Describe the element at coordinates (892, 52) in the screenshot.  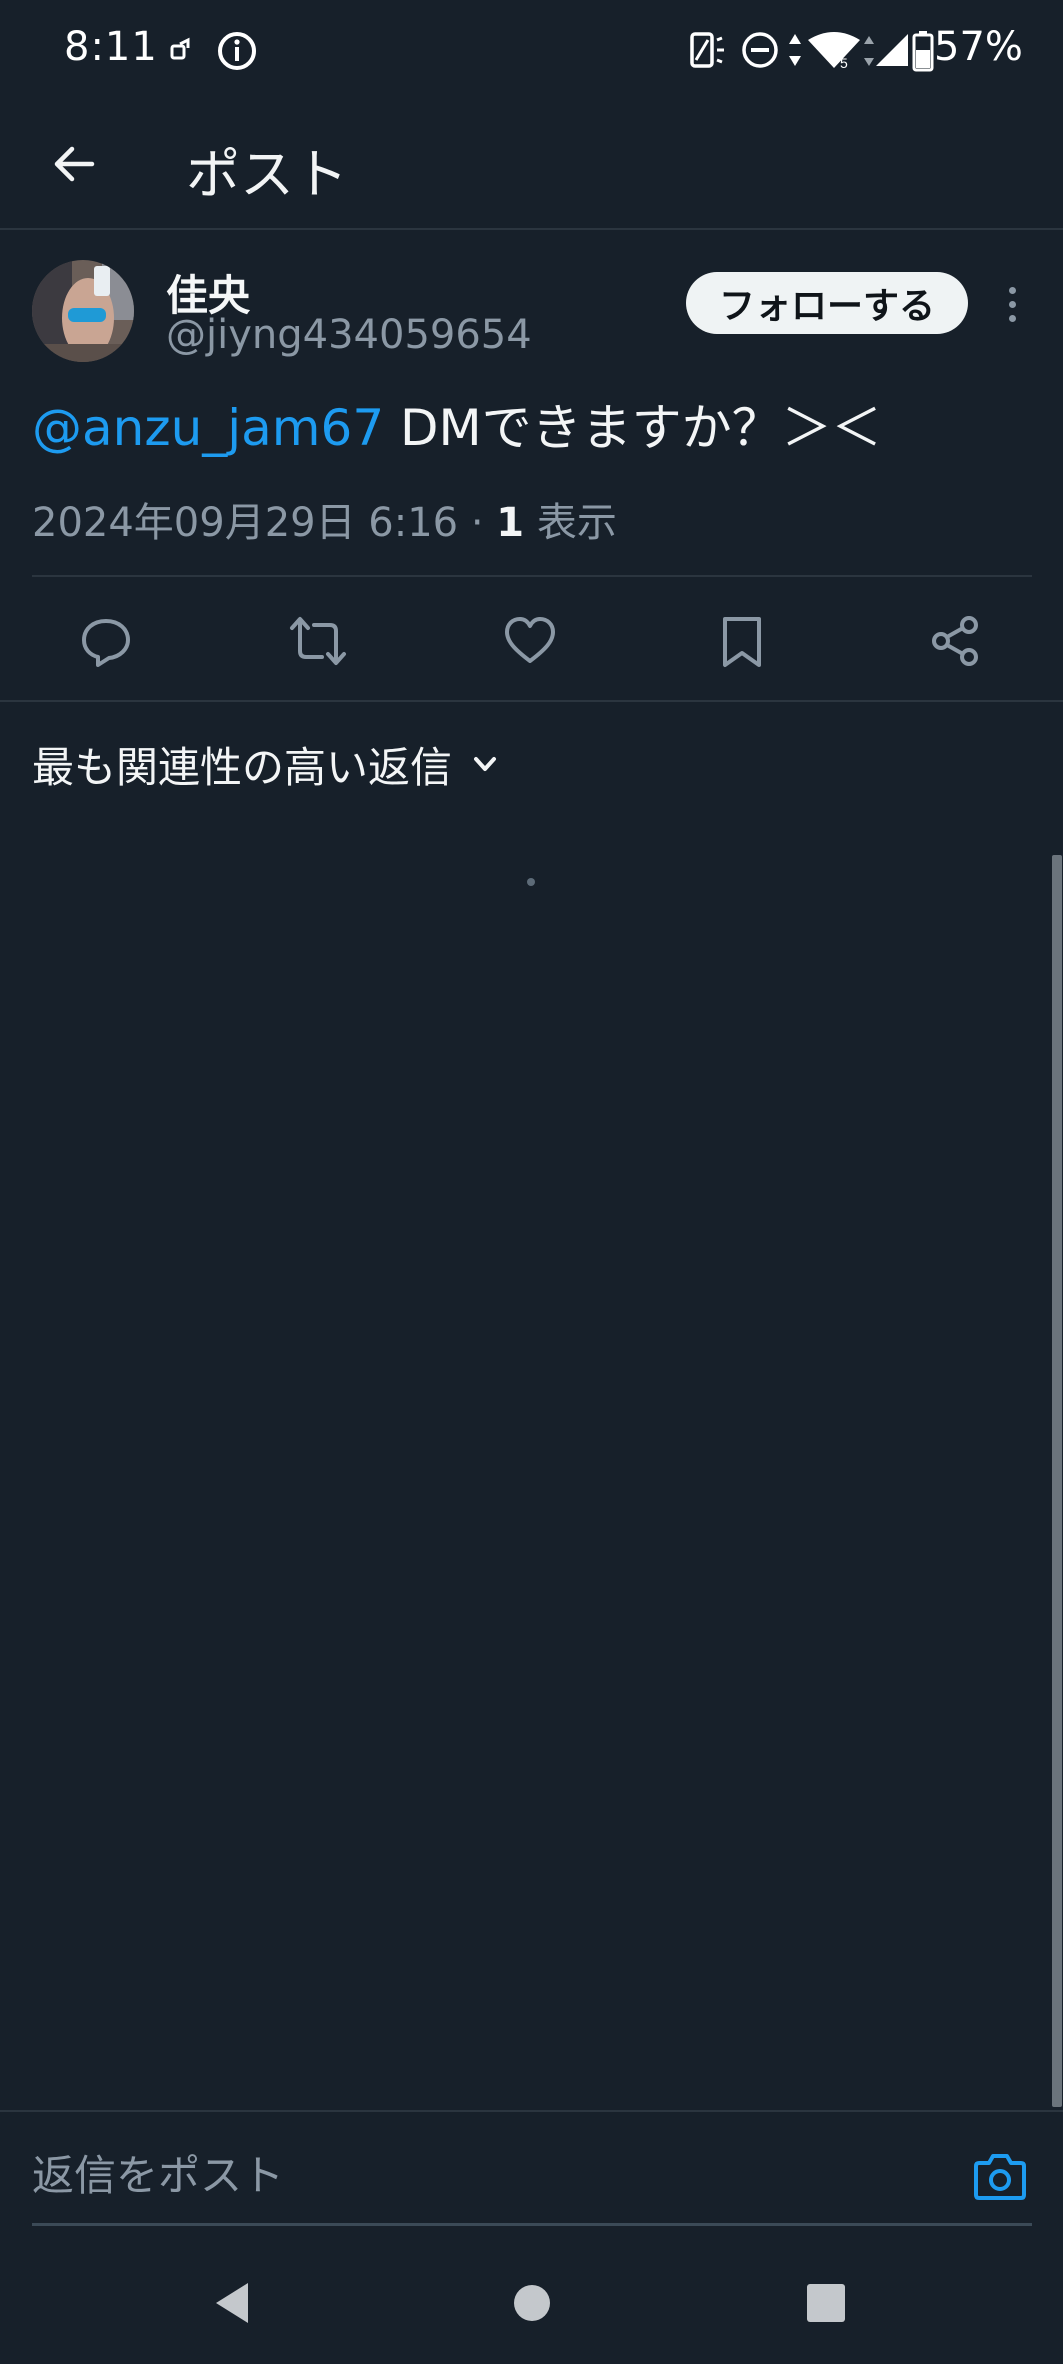
I see `signal-icon` at that location.